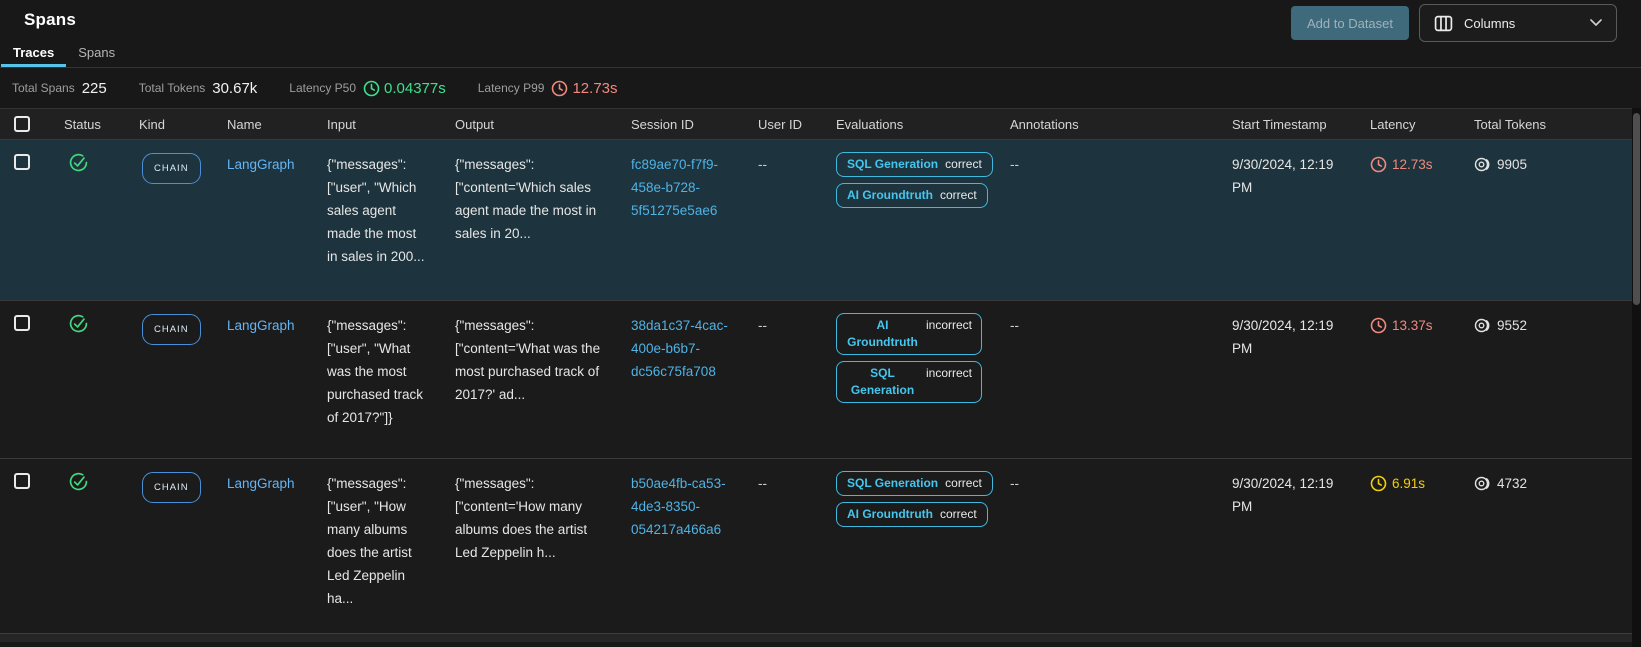  Describe the element at coordinates (533, 124) in the screenshot. I see `col-output: Output` at that location.